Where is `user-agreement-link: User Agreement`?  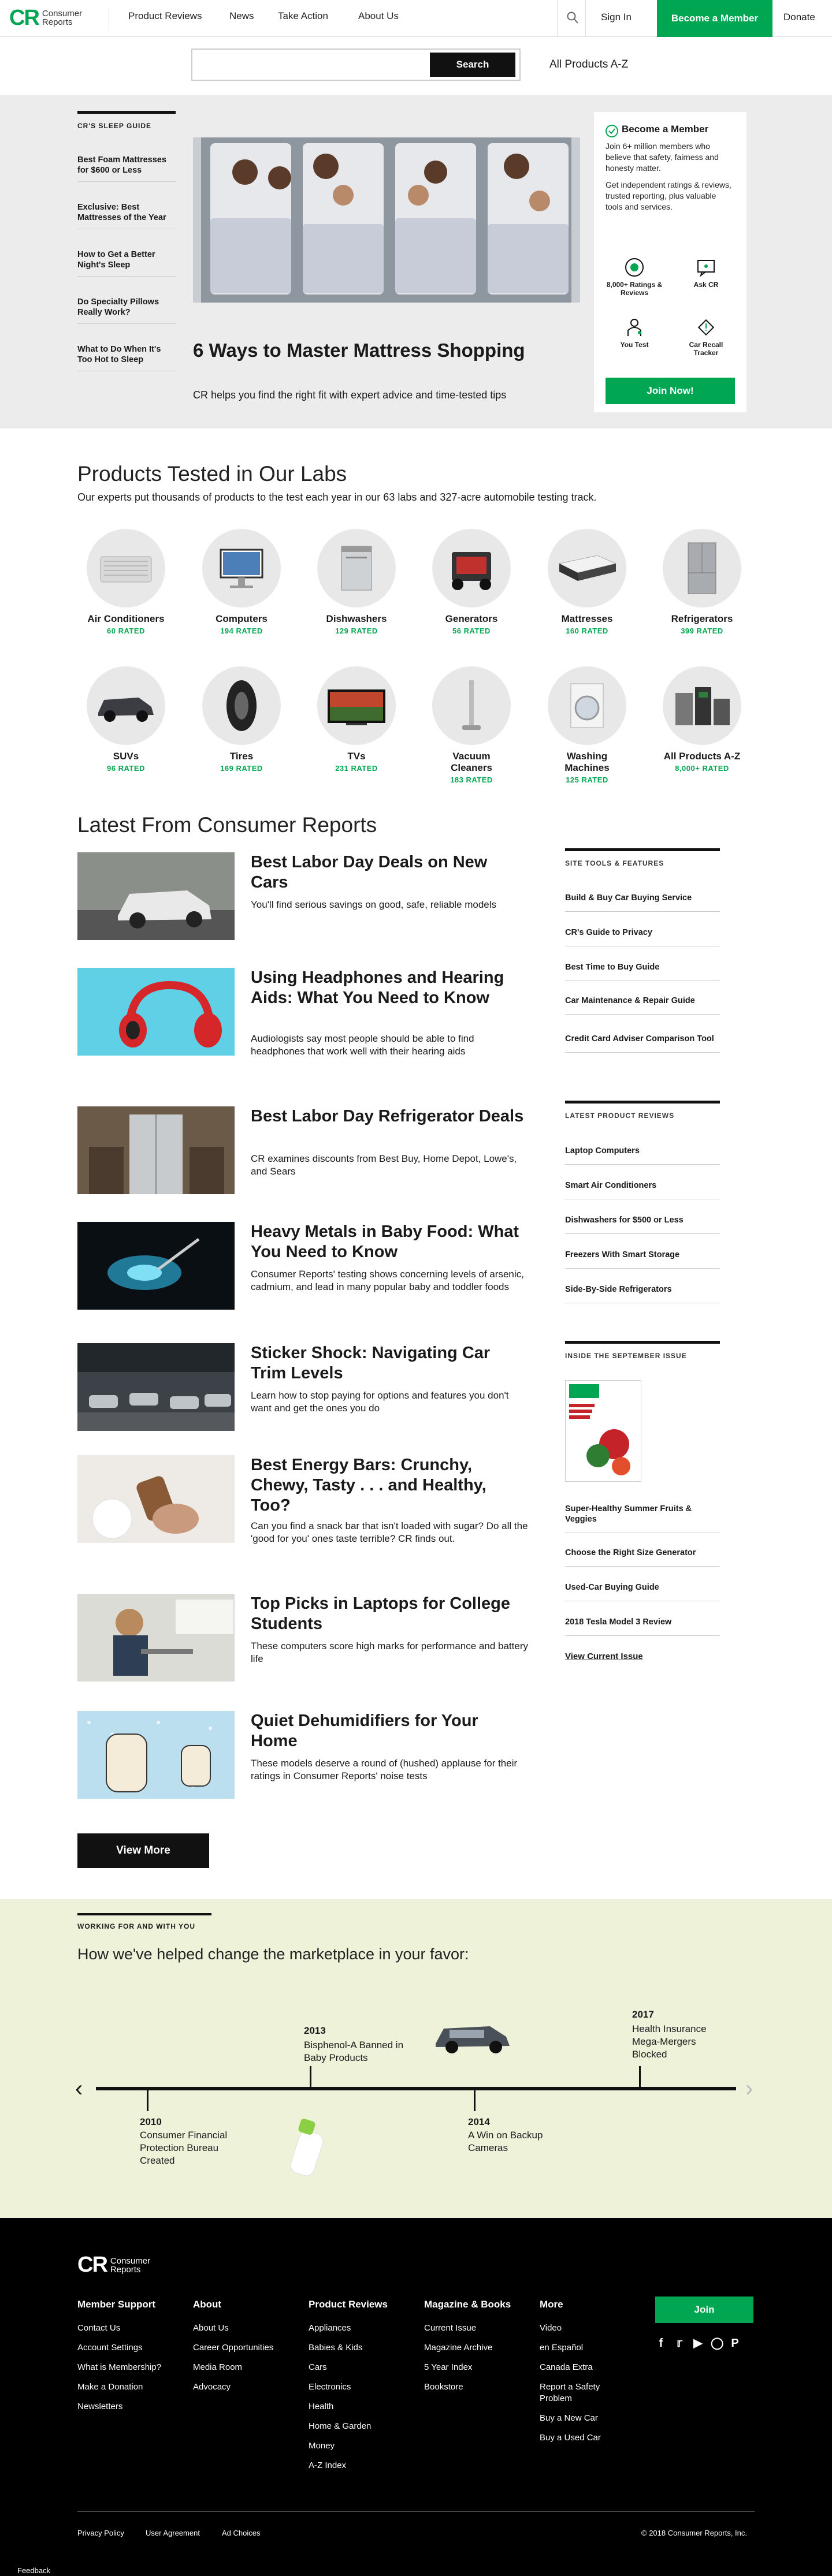 user-agreement-link: User Agreement is located at coordinates (173, 2533).